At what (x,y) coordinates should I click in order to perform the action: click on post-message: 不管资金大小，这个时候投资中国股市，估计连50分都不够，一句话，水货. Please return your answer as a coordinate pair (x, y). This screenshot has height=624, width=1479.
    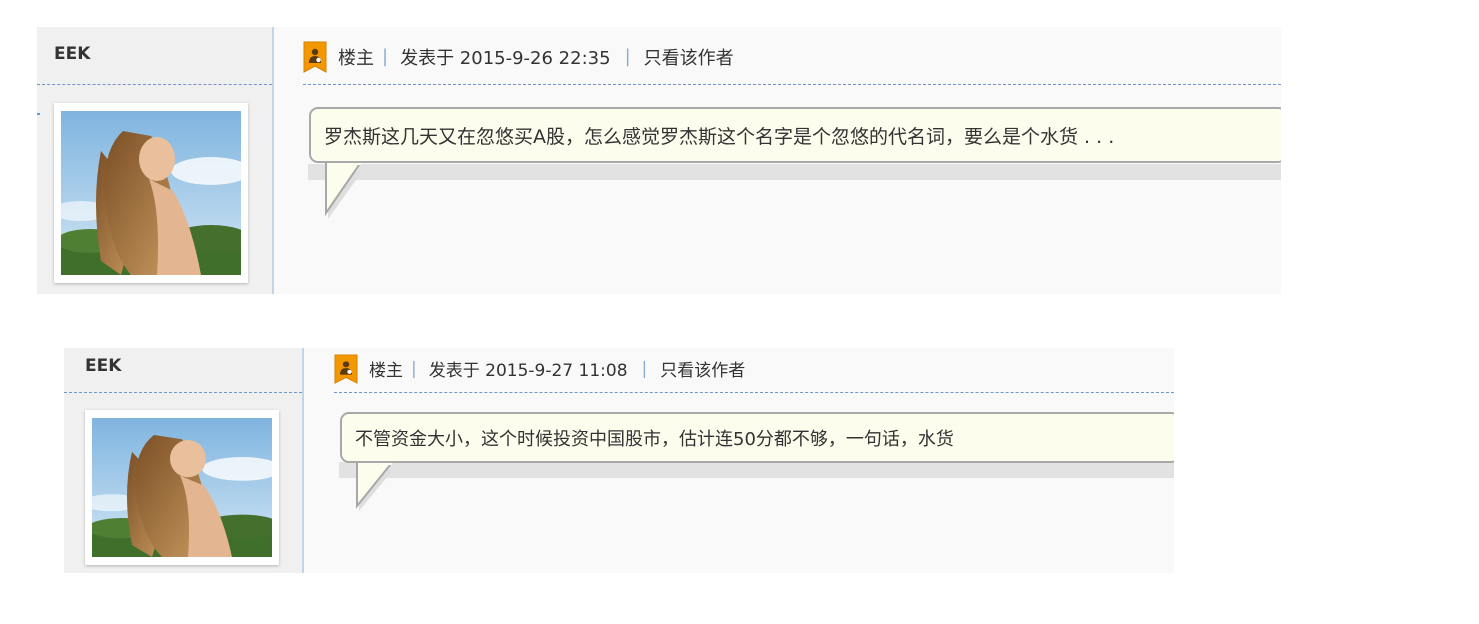
    Looking at the image, I should click on (757, 437).